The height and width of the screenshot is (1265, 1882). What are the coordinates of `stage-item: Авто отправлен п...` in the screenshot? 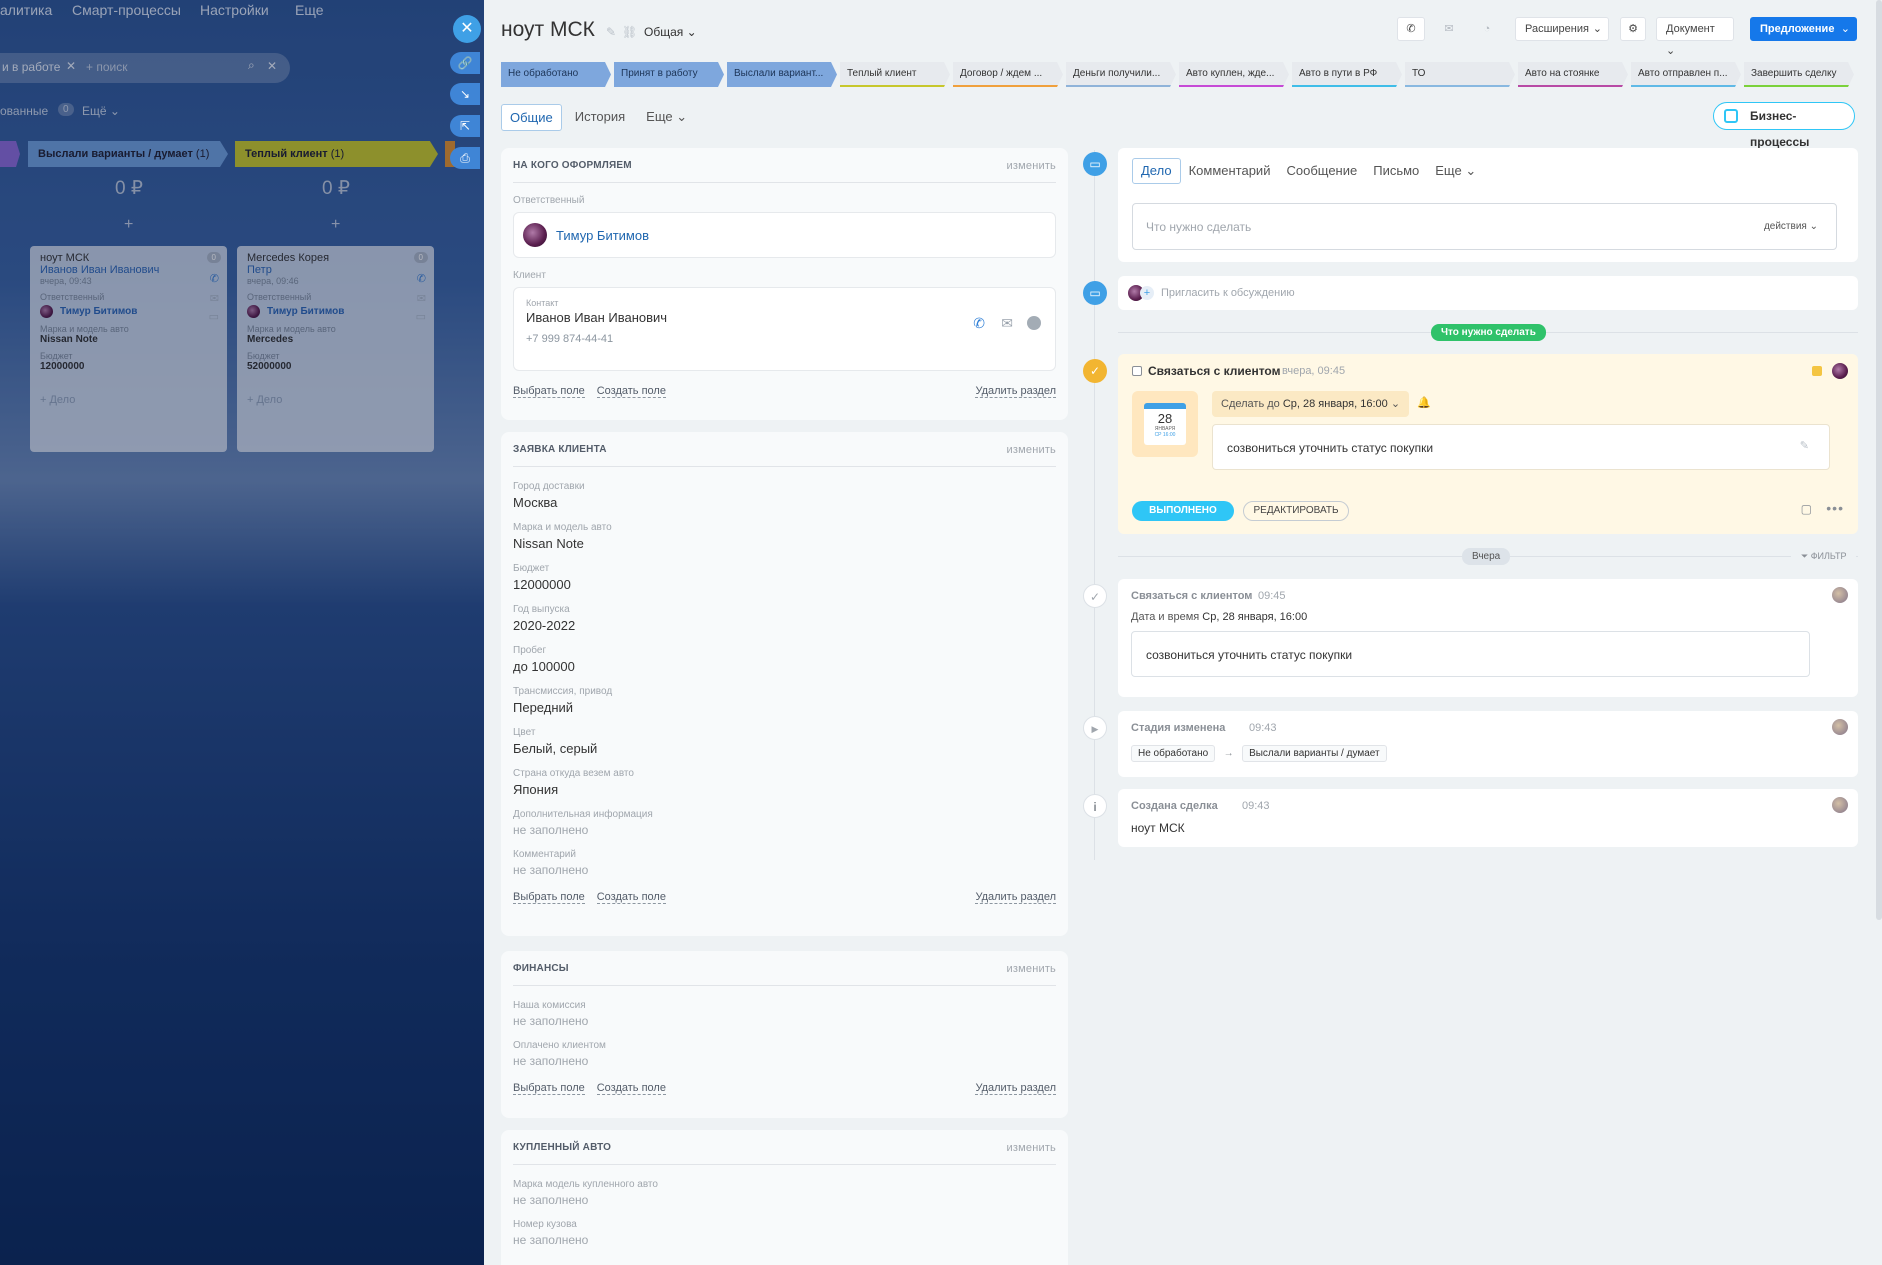 It's located at (1686, 74).